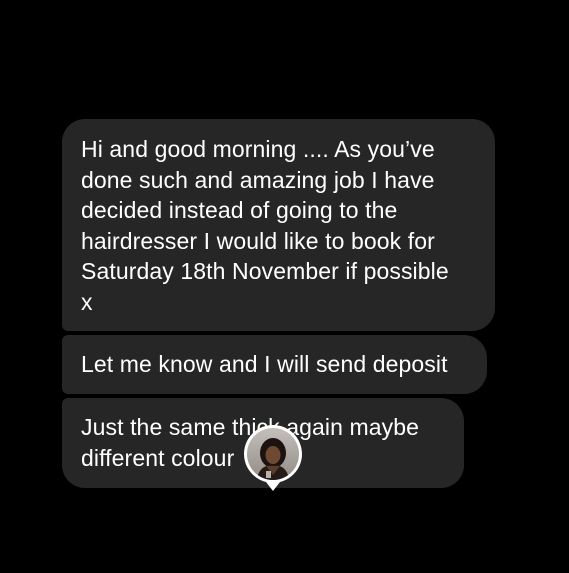  What do you see at coordinates (274, 364) in the screenshot?
I see `message-bubble-2: Let me know and I will send deposit` at bounding box center [274, 364].